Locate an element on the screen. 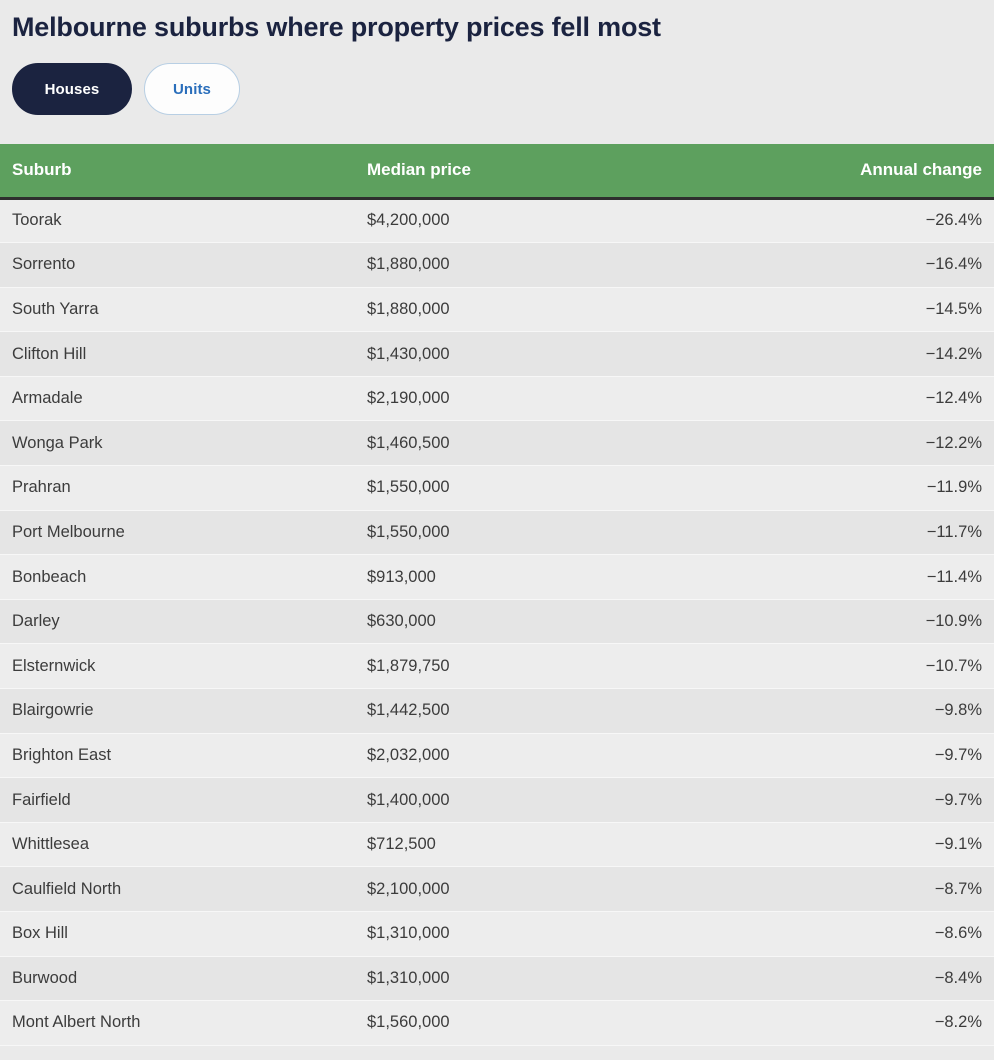  cell-annual-change: −11.9% is located at coordinates (880, 488).